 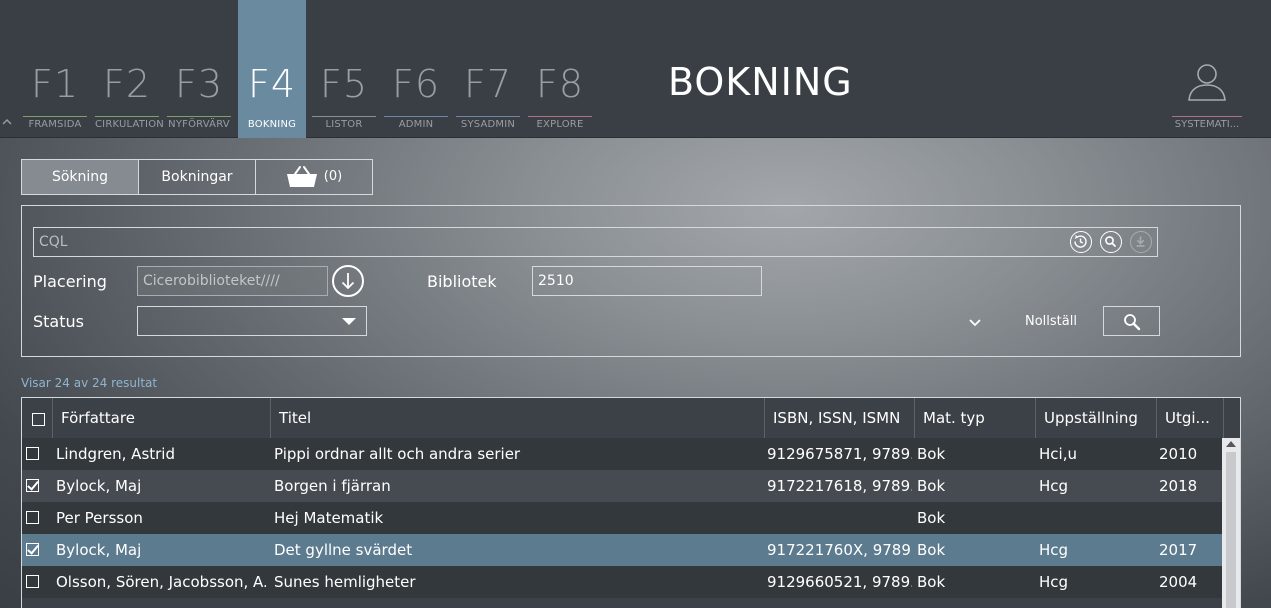 What do you see at coordinates (162, 418) in the screenshot?
I see `column-header-author: Författare` at bounding box center [162, 418].